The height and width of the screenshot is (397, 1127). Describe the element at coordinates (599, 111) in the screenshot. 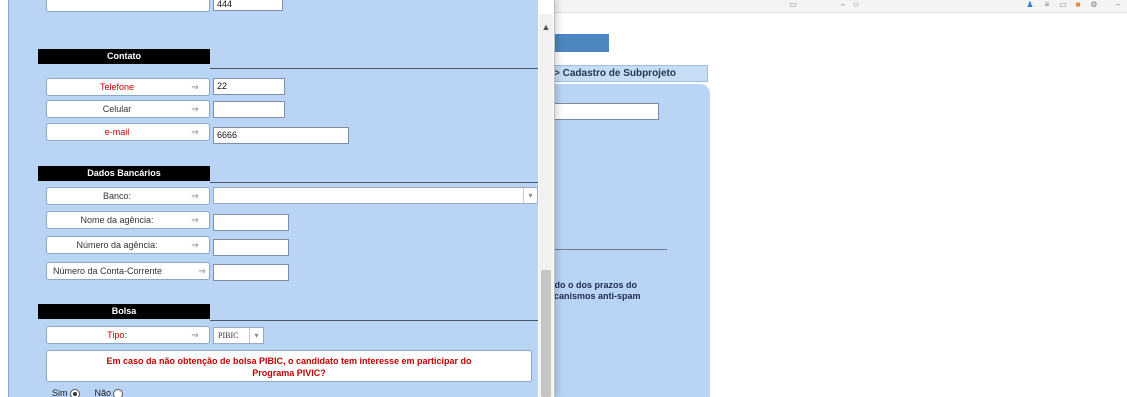

I see `background-input` at that location.